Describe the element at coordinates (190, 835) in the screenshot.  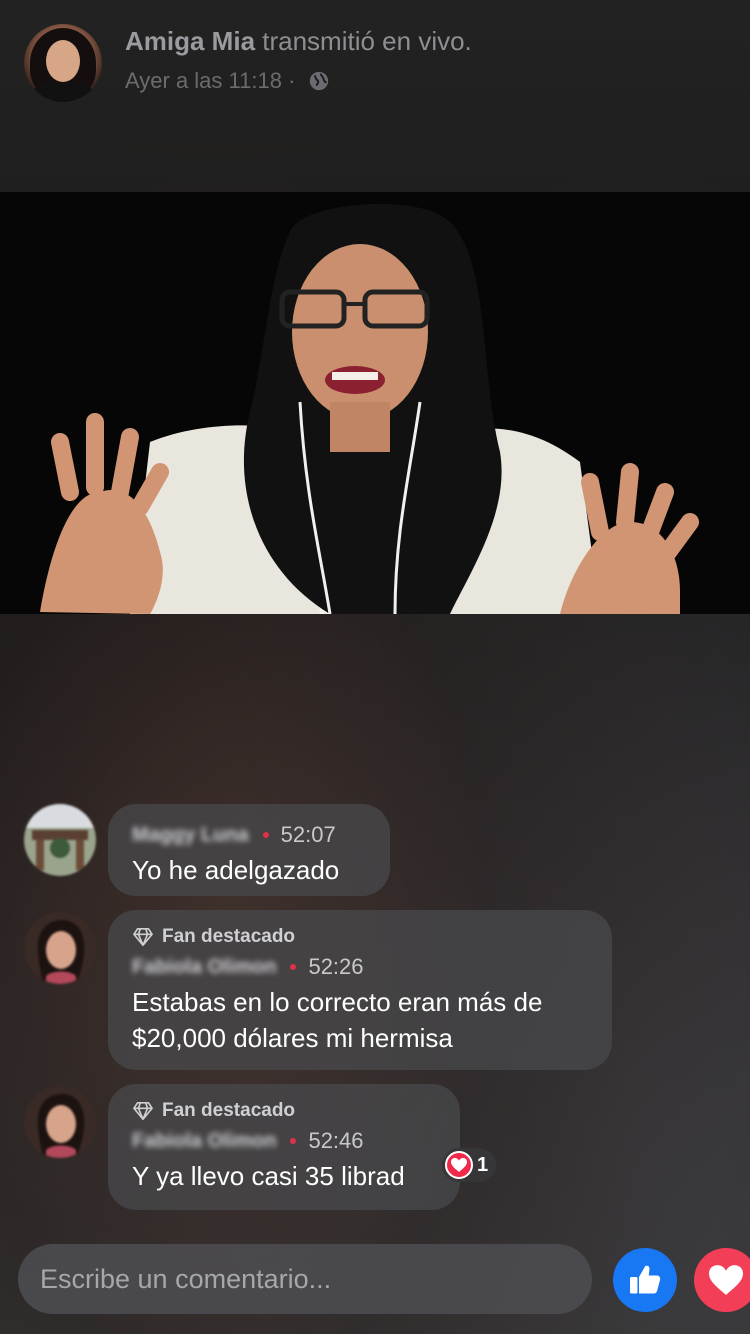
I see `comment-author: Maggy Luna` at that location.